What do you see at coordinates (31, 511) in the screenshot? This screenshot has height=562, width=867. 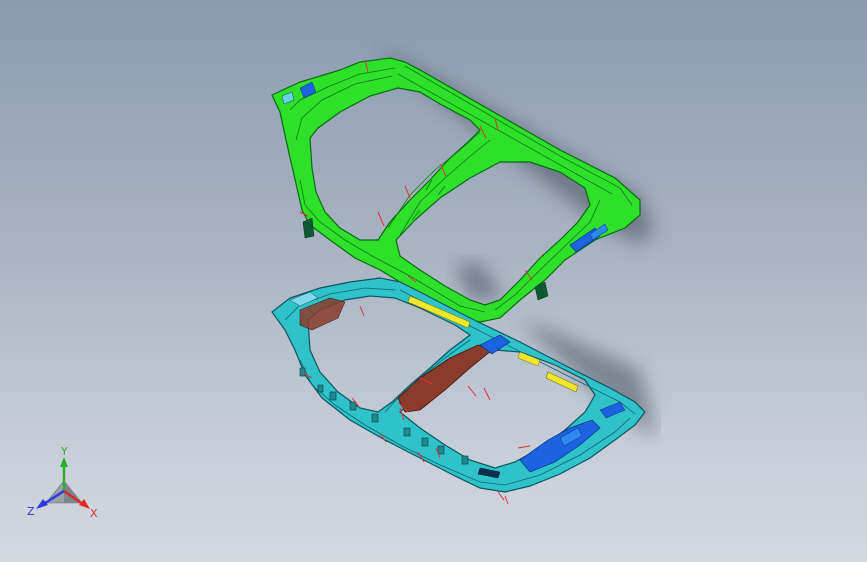 I see `z-axis-label: Z` at bounding box center [31, 511].